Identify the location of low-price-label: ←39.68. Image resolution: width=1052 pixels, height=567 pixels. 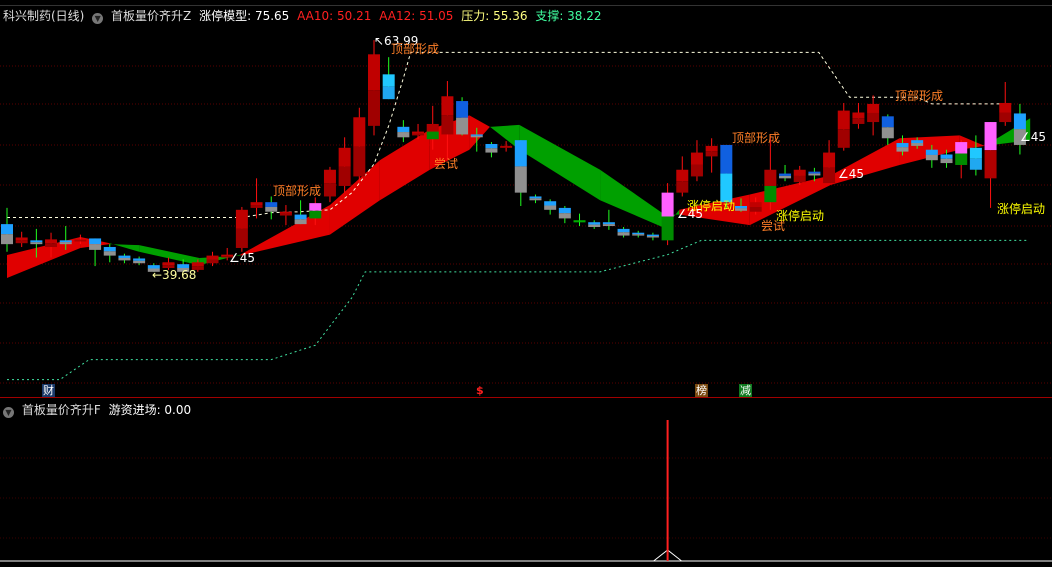
(174, 275).